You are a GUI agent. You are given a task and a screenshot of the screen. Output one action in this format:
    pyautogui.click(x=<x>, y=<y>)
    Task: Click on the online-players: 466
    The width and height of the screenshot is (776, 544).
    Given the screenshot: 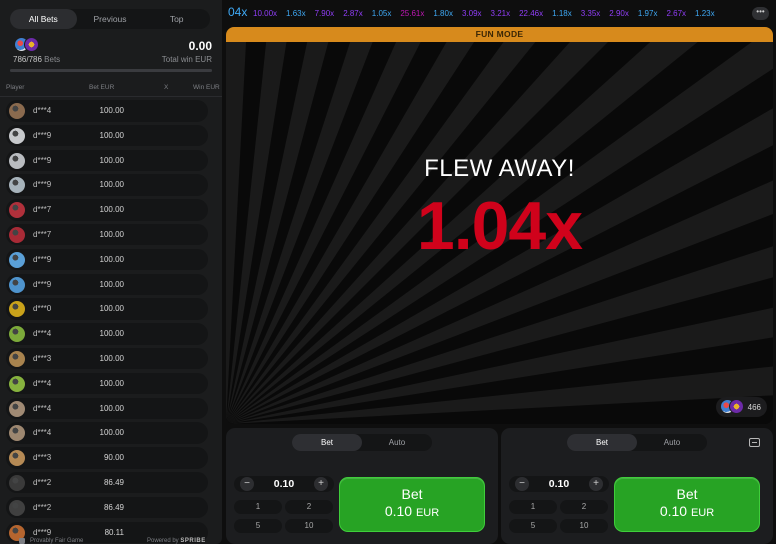 What is the action you would take?
    pyautogui.click(x=741, y=407)
    